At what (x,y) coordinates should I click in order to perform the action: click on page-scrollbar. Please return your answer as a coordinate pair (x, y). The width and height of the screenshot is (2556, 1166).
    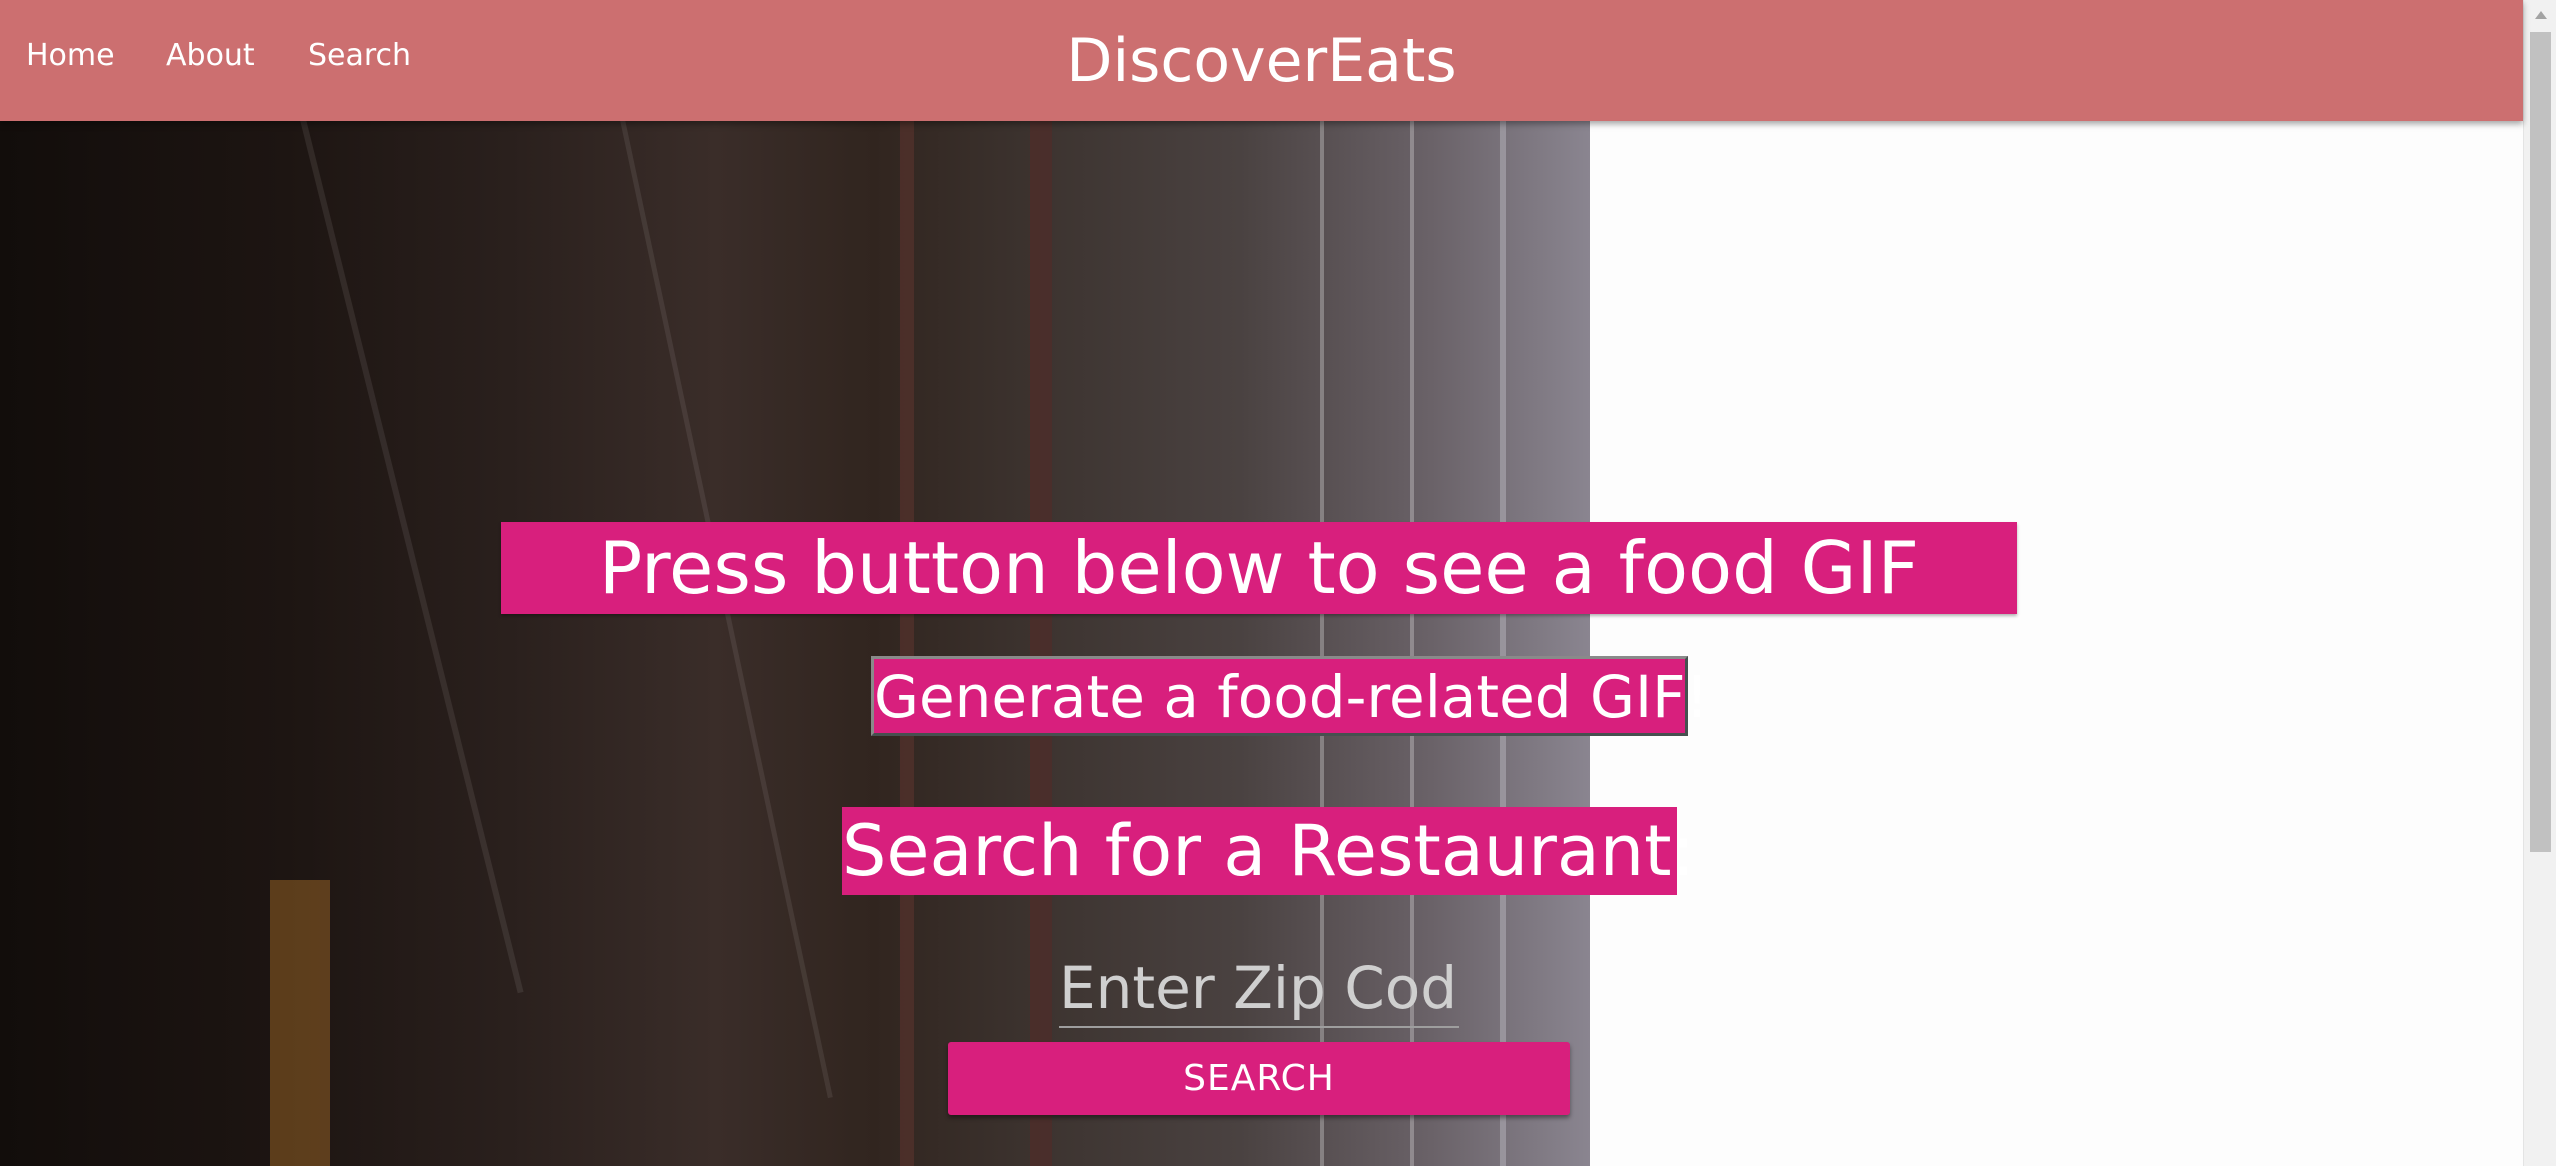
    Looking at the image, I should click on (2539, 583).